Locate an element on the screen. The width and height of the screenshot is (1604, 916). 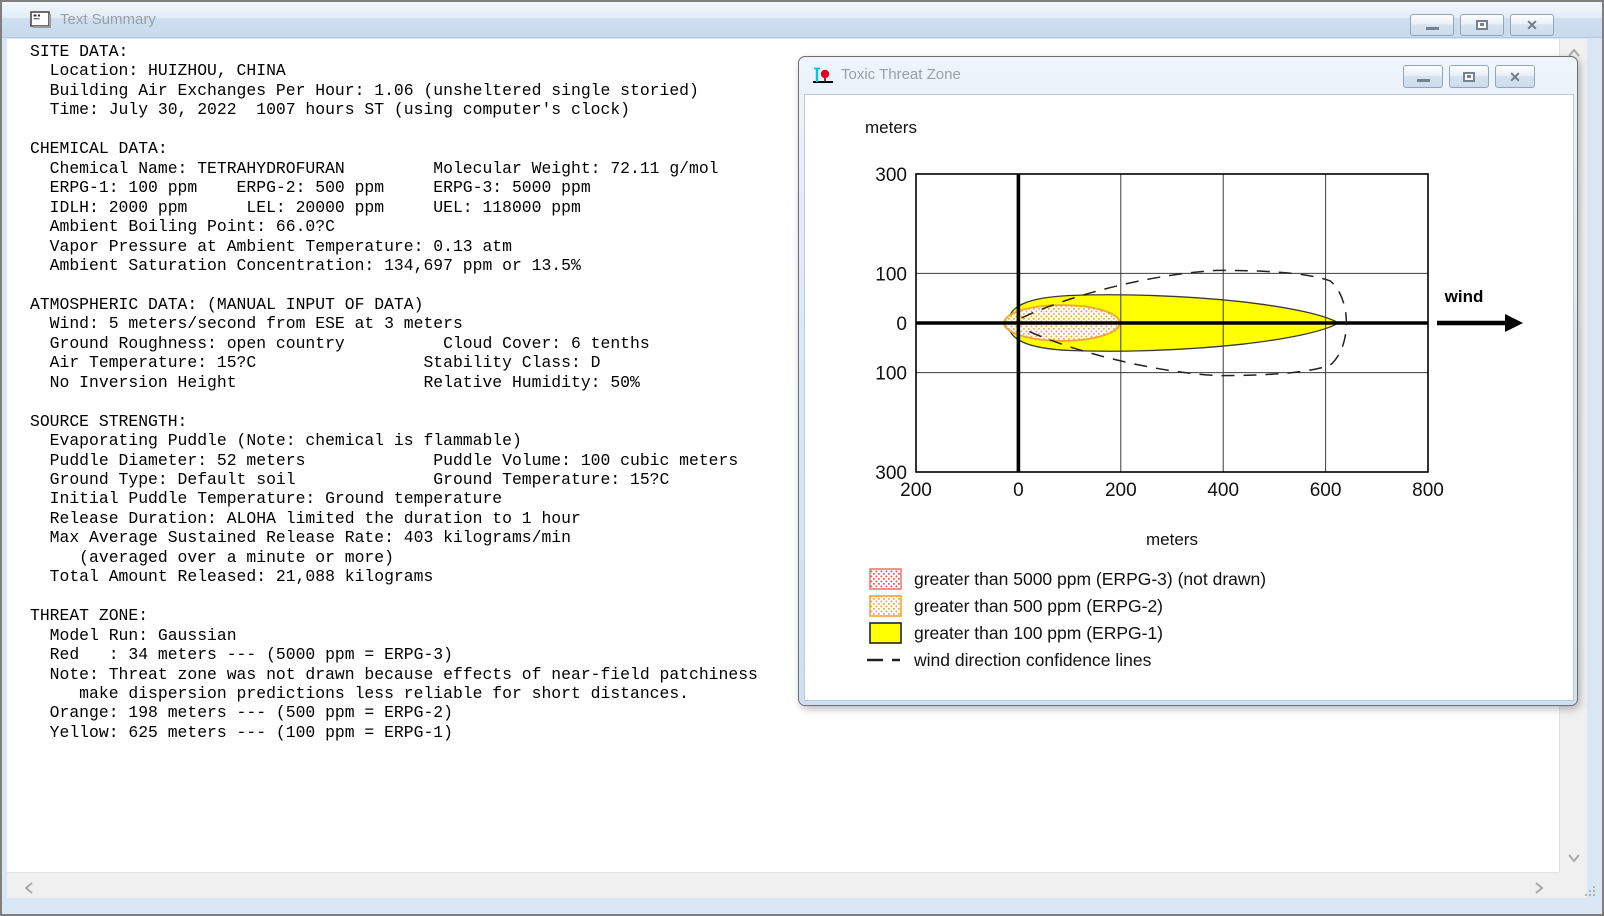
ttz-maximize-icon is located at coordinates (1469, 76).